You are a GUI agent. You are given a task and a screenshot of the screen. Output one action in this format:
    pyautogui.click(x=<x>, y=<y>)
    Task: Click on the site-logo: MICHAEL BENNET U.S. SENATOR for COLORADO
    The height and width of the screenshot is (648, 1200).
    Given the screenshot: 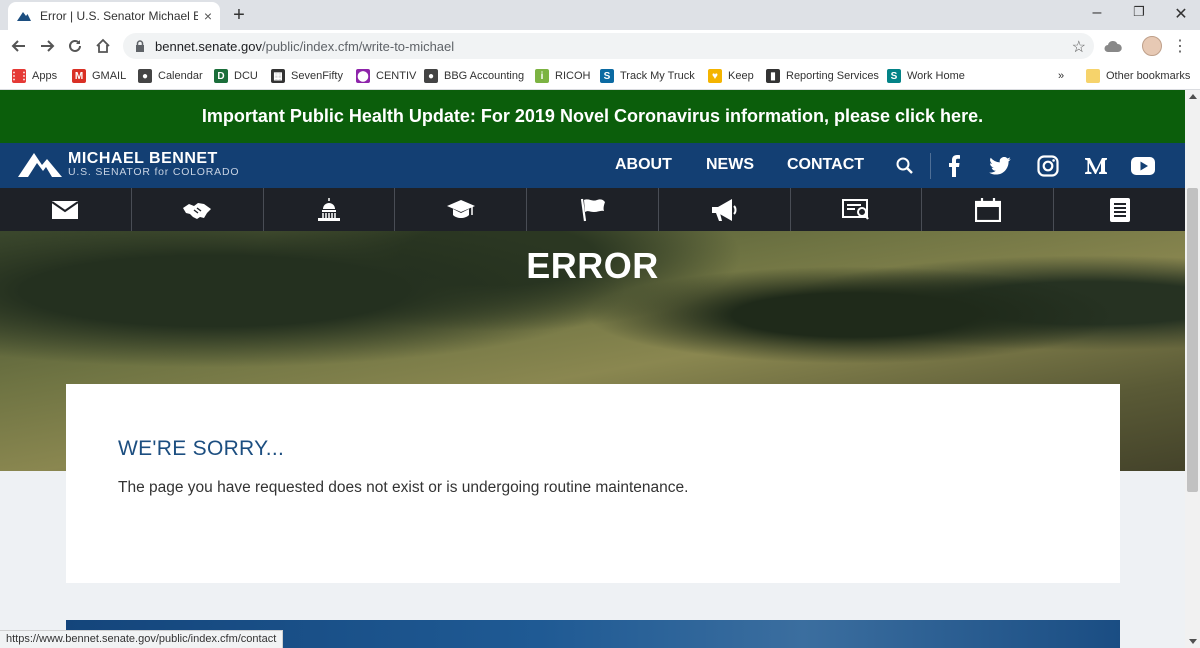 What is the action you would take?
    pyautogui.click(x=128, y=164)
    